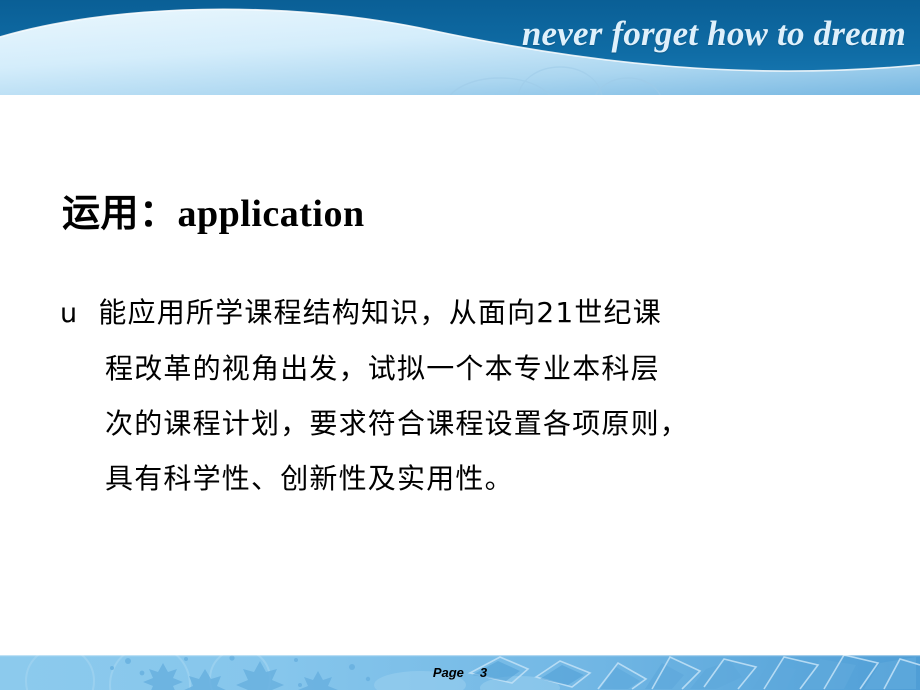  I want to click on bullet-icon: u, so click(69, 313).